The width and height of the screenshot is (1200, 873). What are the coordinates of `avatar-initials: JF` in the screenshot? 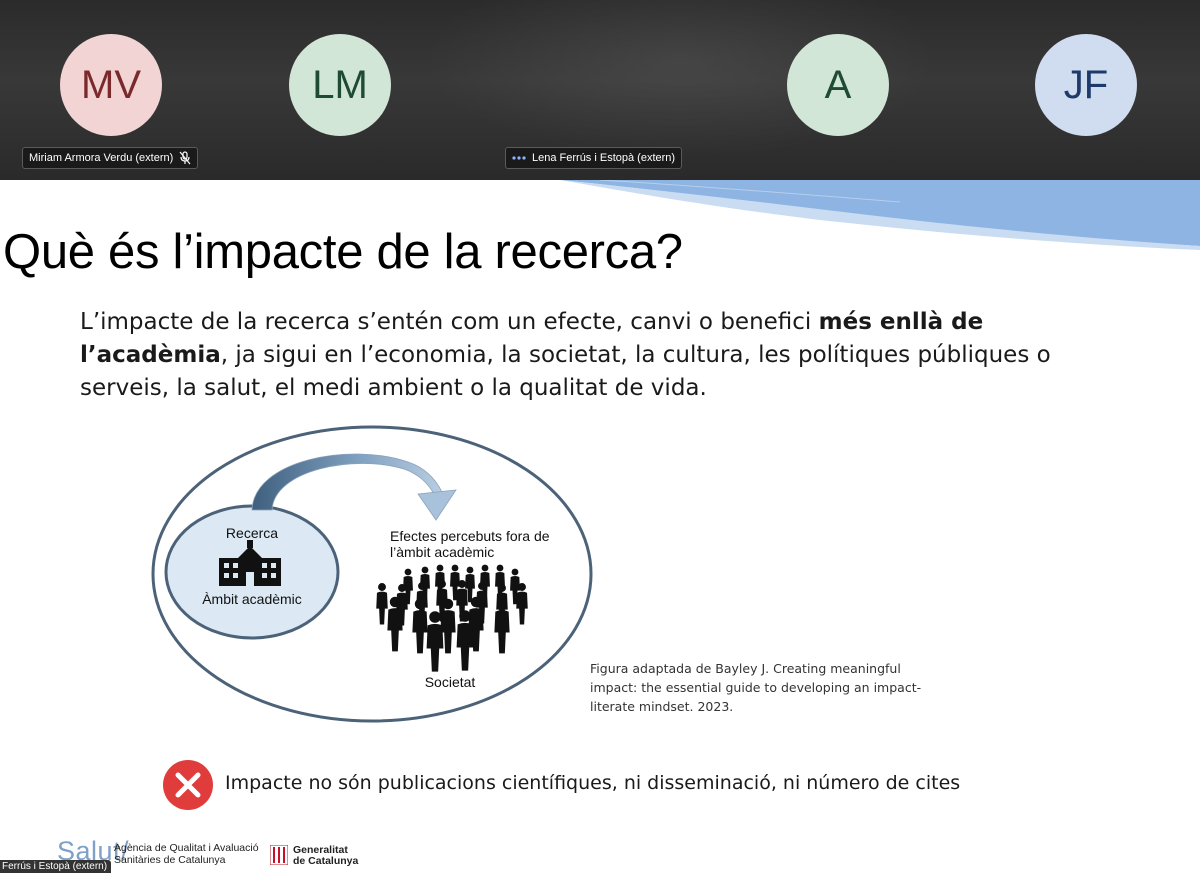 It's located at (1086, 84).